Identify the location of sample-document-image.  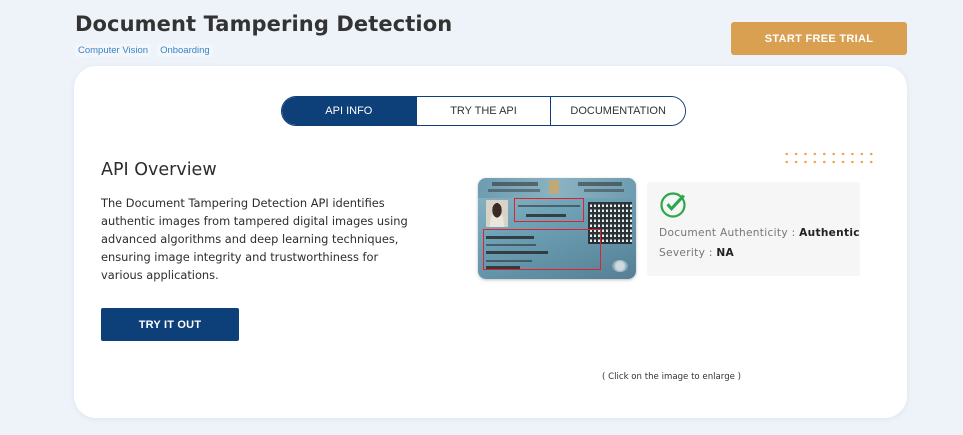
(557, 228).